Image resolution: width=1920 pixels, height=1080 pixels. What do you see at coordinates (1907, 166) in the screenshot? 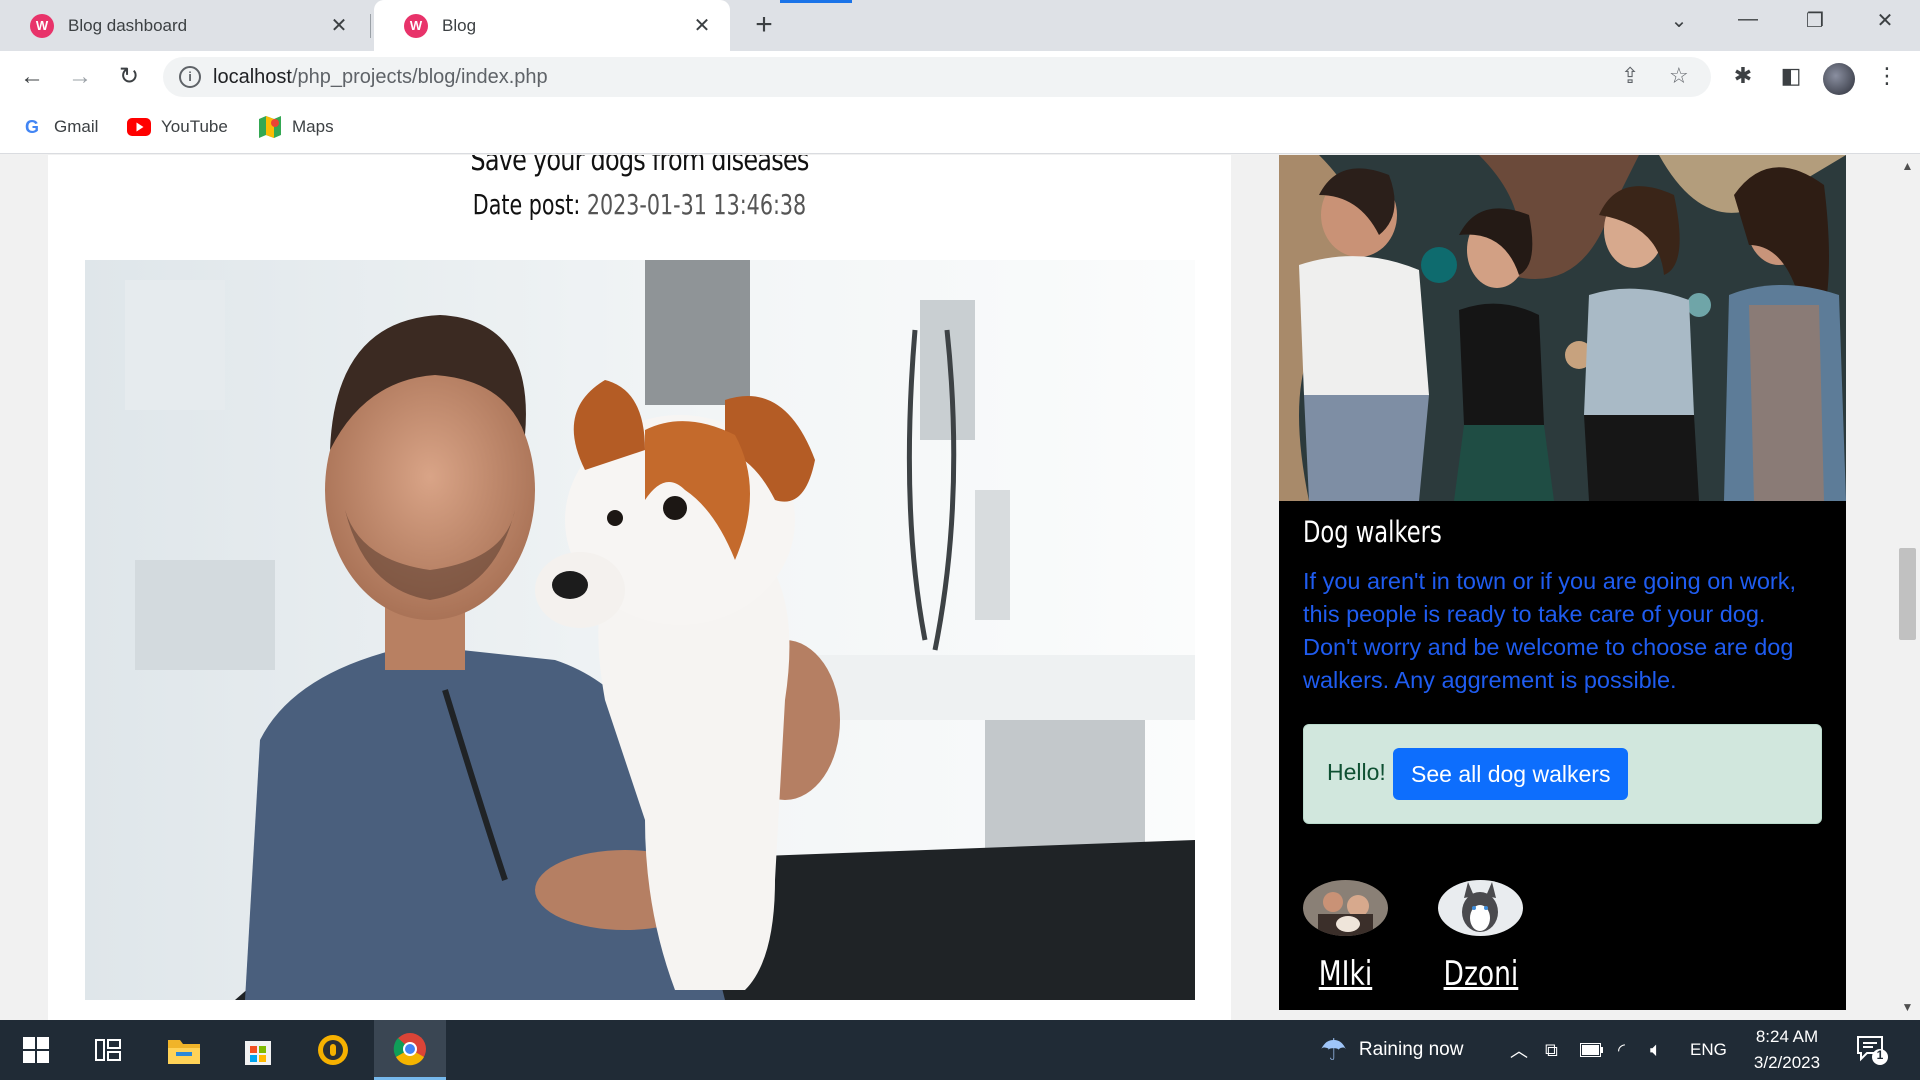
I see `scroll-up-arrow-icon: ▲` at bounding box center [1907, 166].